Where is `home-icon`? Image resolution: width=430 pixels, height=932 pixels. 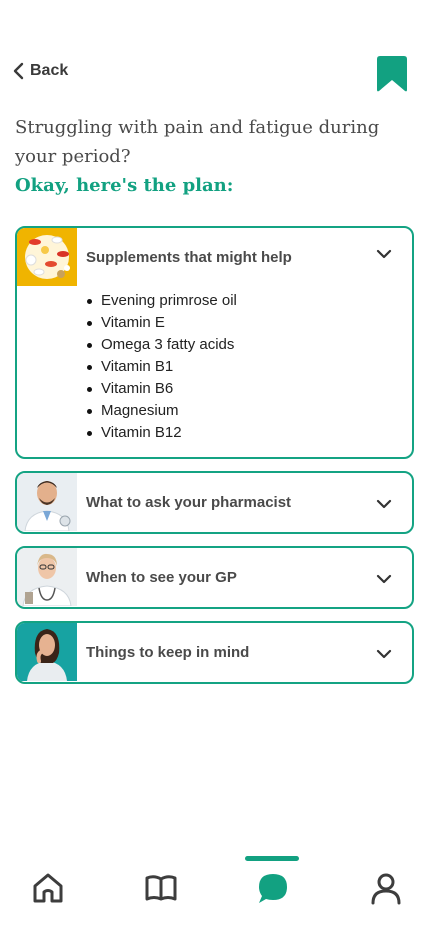 home-icon is located at coordinates (48, 888).